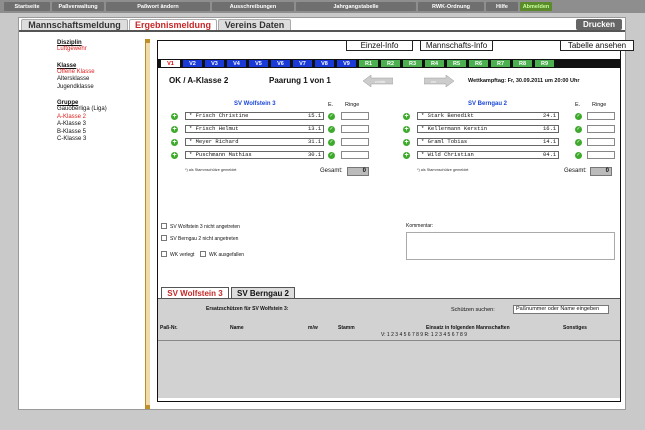 This screenshot has height=430, width=645. What do you see at coordinates (254, 142) in the screenshot?
I see `home-player-select: * Meyer Richard 31.1` at bounding box center [254, 142].